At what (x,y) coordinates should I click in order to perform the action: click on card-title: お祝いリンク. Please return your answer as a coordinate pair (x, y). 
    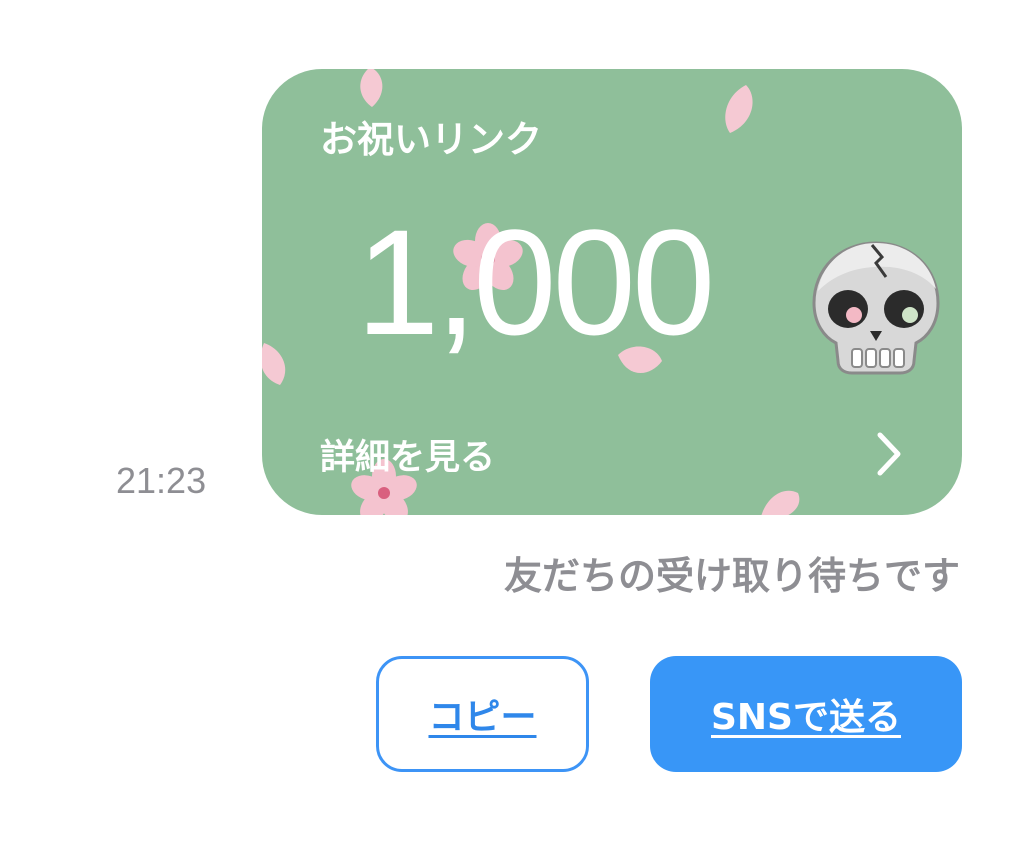
    Looking at the image, I should click on (431, 139).